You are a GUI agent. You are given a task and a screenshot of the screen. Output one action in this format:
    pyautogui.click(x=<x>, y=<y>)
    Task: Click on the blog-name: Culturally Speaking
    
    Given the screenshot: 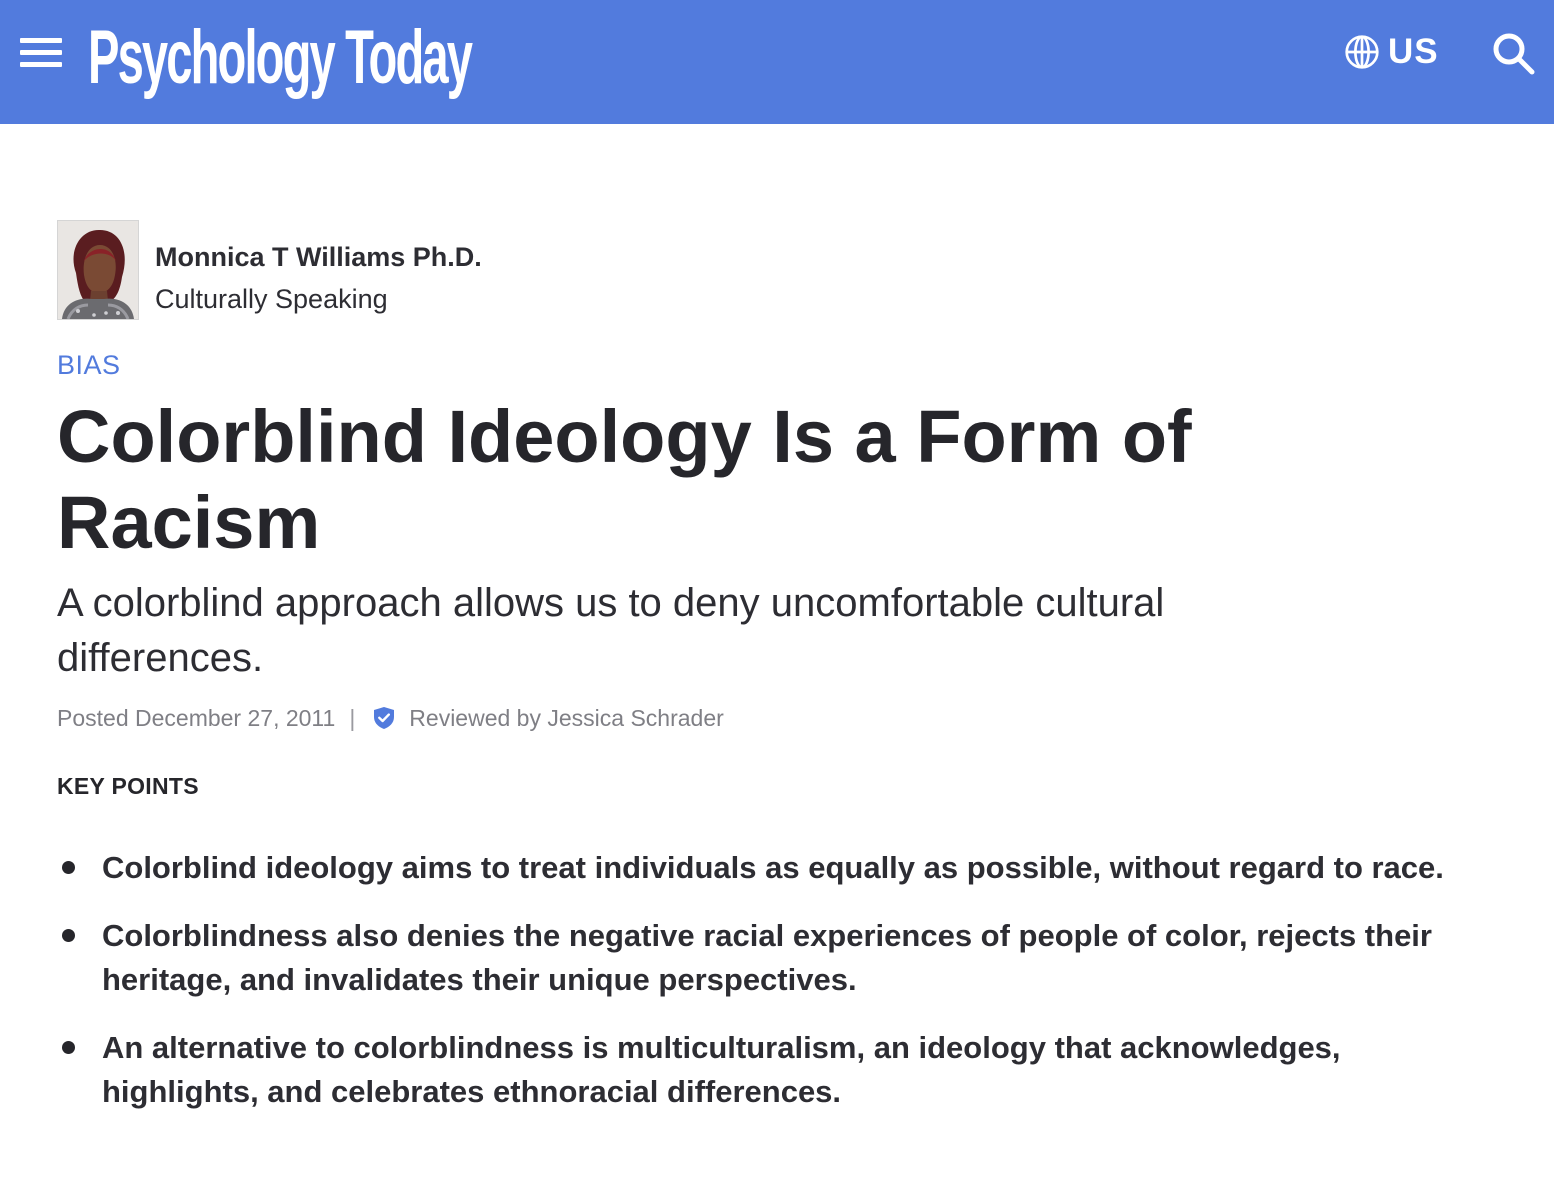 What is the action you would take?
    pyautogui.click(x=271, y=299)
    